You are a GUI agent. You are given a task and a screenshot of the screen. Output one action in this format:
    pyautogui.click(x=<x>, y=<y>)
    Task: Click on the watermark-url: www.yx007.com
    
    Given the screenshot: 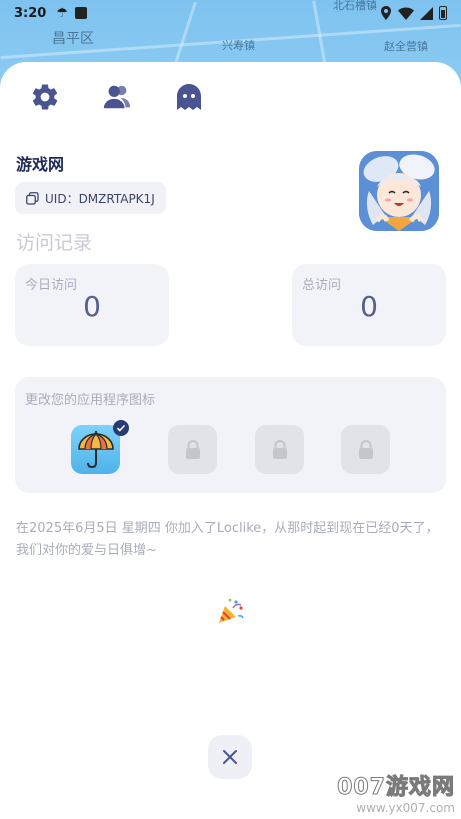 What is the action you would take?
    pyautogui.click(x=405, y=808)
    